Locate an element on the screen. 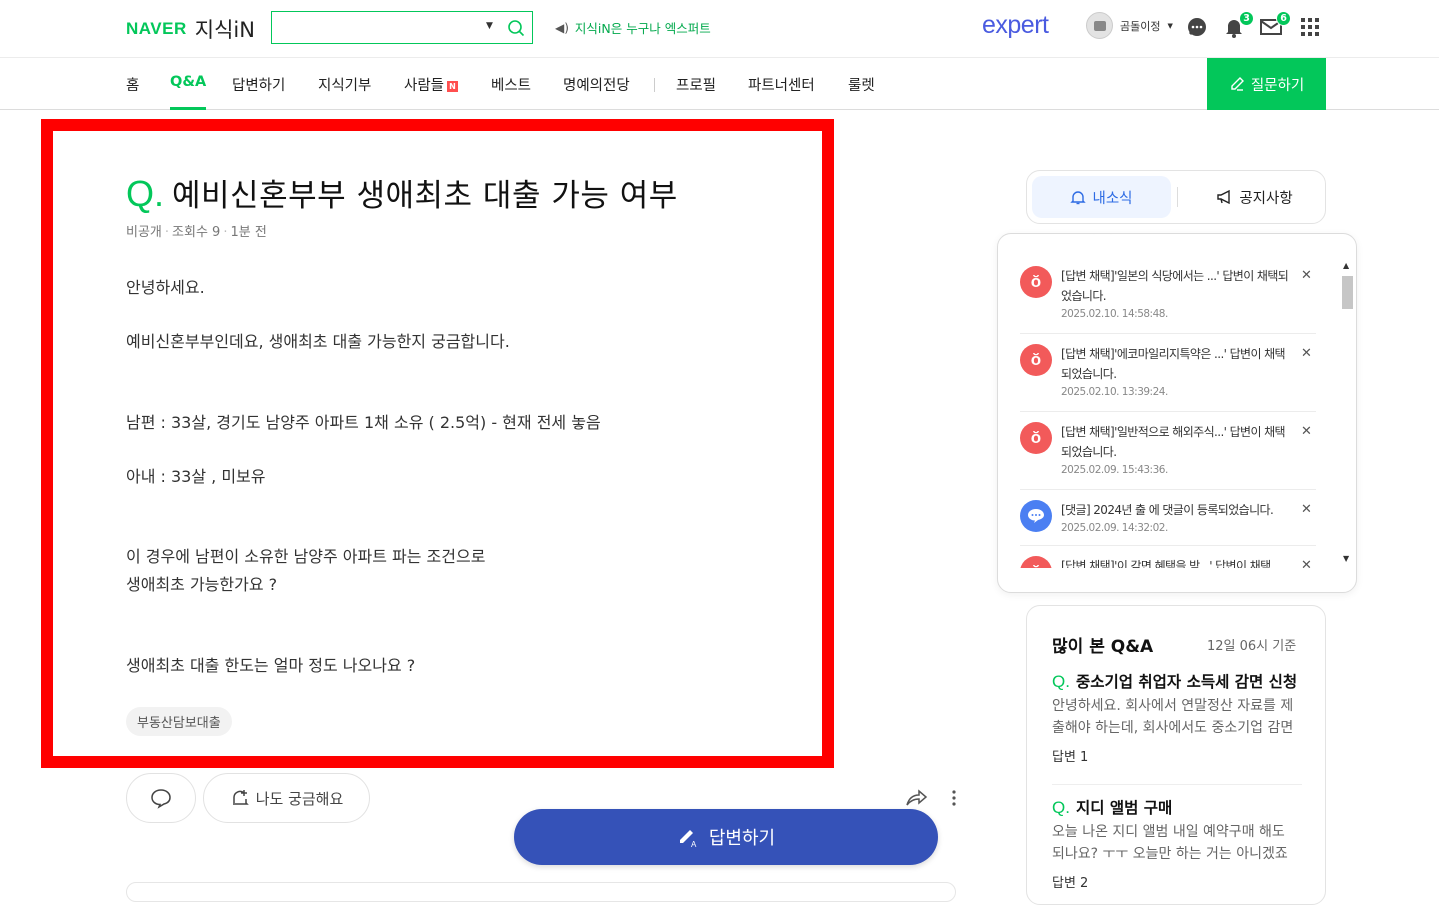  nav-hall-of-fame: 명예의전당 is located at coordinates (596, 84).